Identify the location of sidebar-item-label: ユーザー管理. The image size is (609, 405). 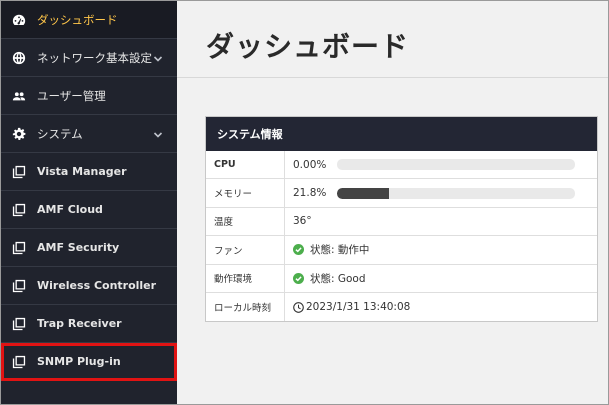
(71, 95).